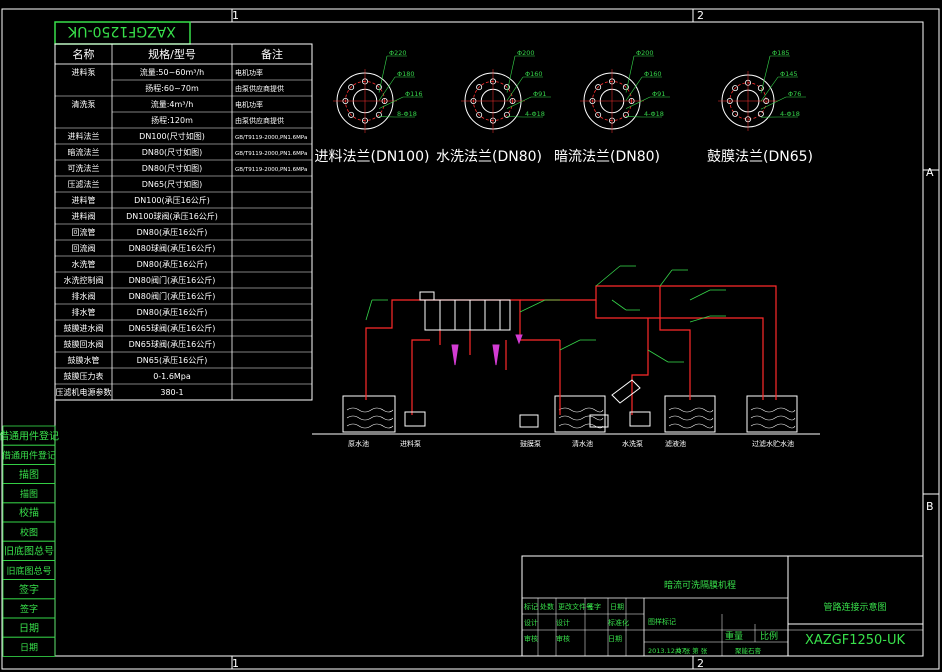  Describe the element at coordinates (172, 184) in the screenshot. I see `spec-row-spec: DN65(尺寸如图)` at that location.